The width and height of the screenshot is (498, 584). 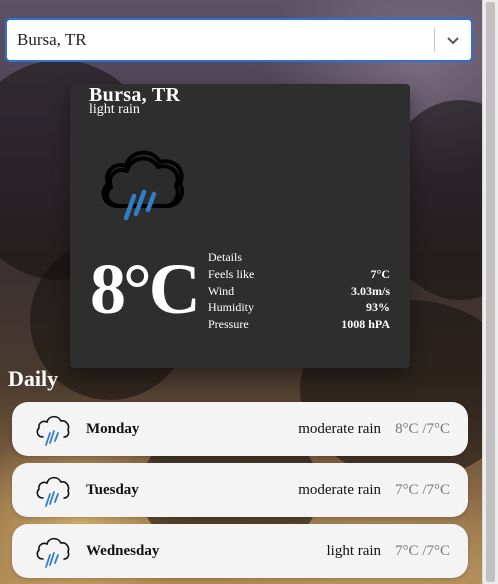 I want to click on forecast-row-wednesday: Wednesday light rain 7°C /7°C, so click(x=240, y=551).